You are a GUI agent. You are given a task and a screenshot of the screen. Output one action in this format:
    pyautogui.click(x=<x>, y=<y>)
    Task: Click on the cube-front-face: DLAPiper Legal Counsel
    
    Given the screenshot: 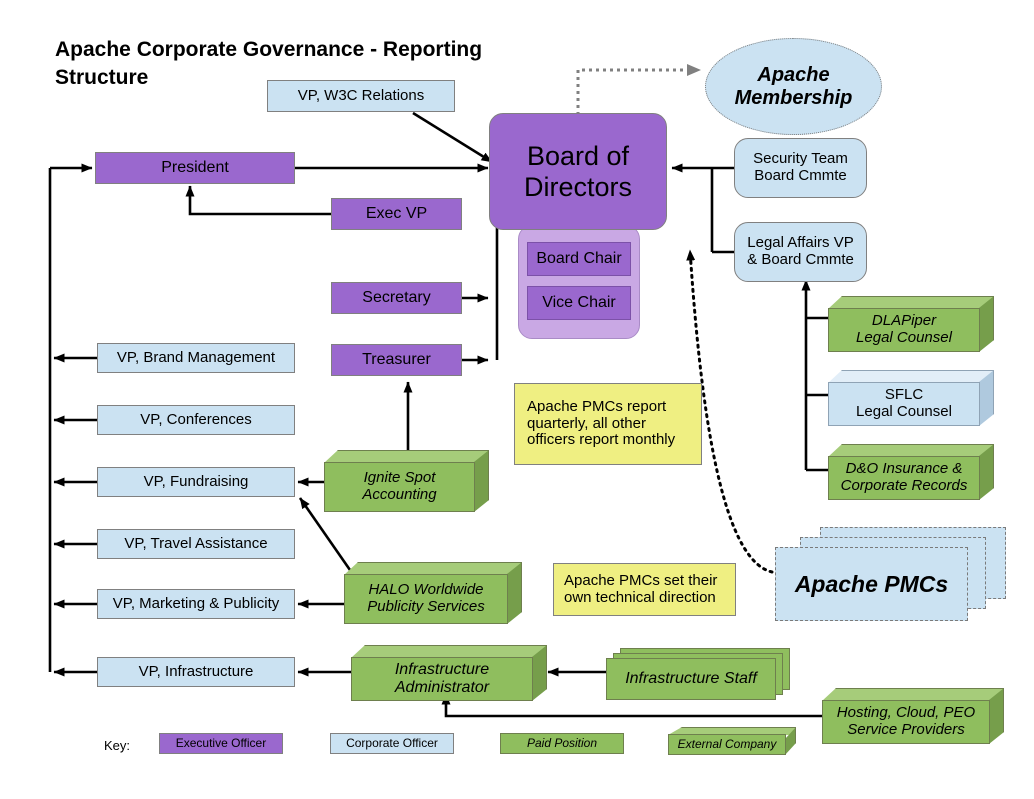 What is the action you would take?
    pyautogui.click(x=904, y=330)
    